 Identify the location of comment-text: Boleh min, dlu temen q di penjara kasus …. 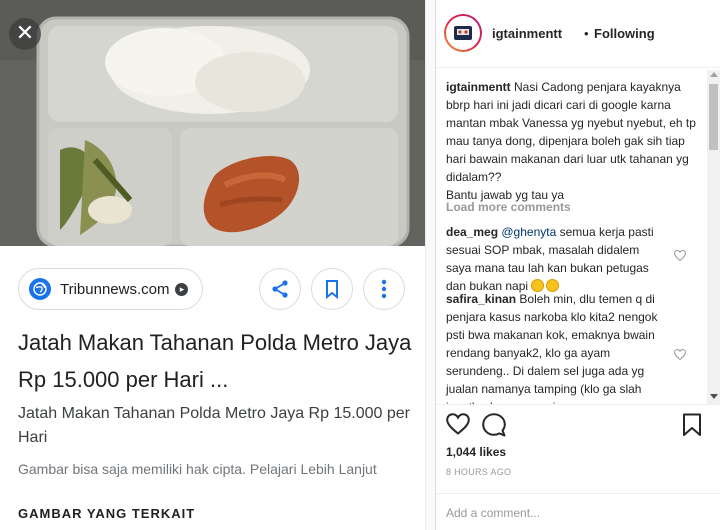
(552, 348).